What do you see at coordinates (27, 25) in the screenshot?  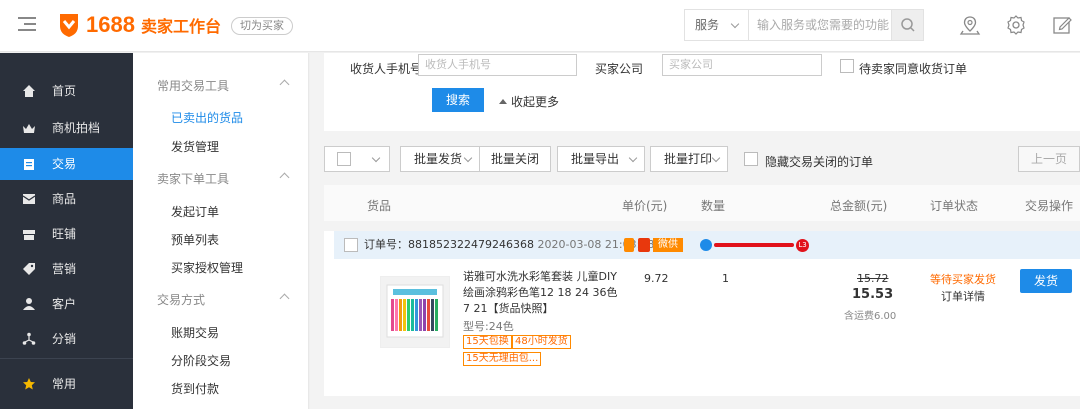 I see `menu-toggle-icon` at bounding box center [27, 25].